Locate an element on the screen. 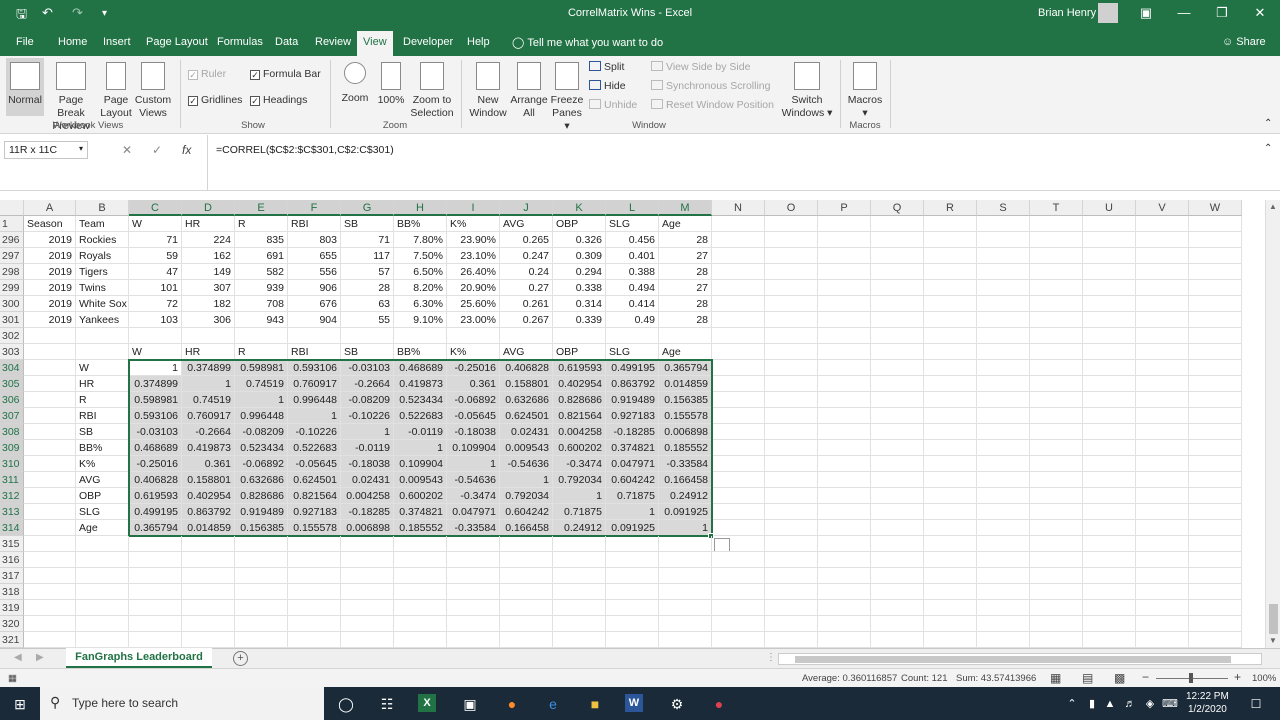  correlation-cell: 0.499195 is located at coordinates (632, 368).